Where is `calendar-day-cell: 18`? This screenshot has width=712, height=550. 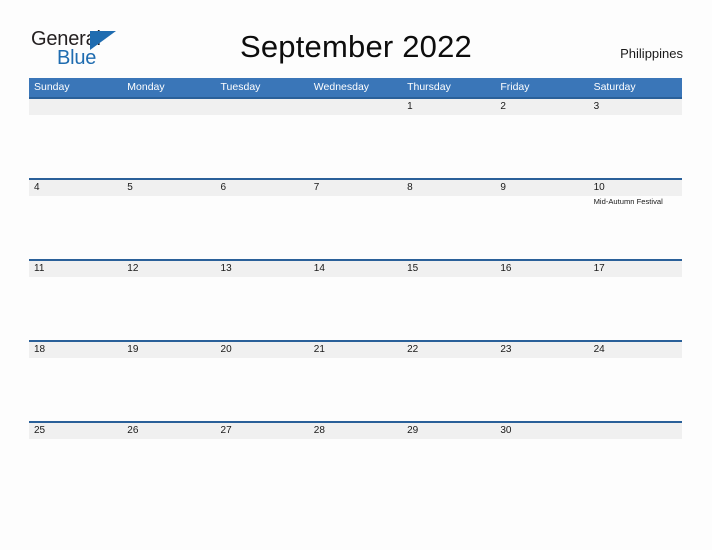 calendar-day-cell: 18 is located at coordinates (75, 350).